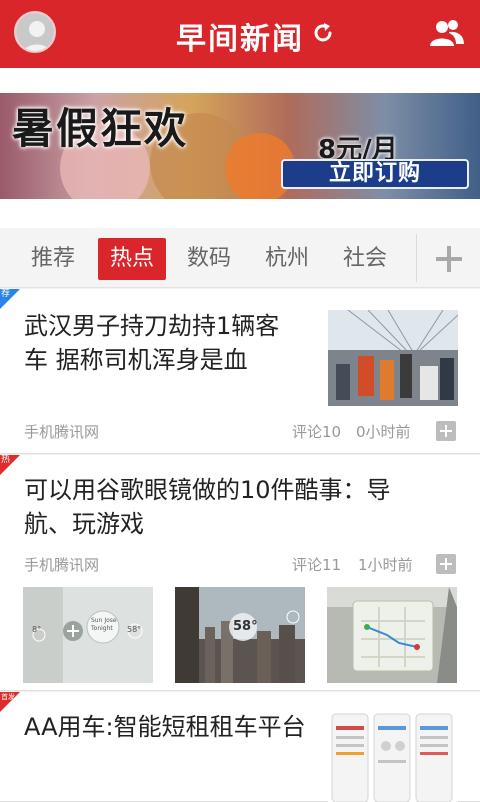 This screenshot has width=480, height=802. Describe the element at coordinates (136, 360) in the screenshot. I see `news-title-line: 车 据称司机浑身是血` at that location.